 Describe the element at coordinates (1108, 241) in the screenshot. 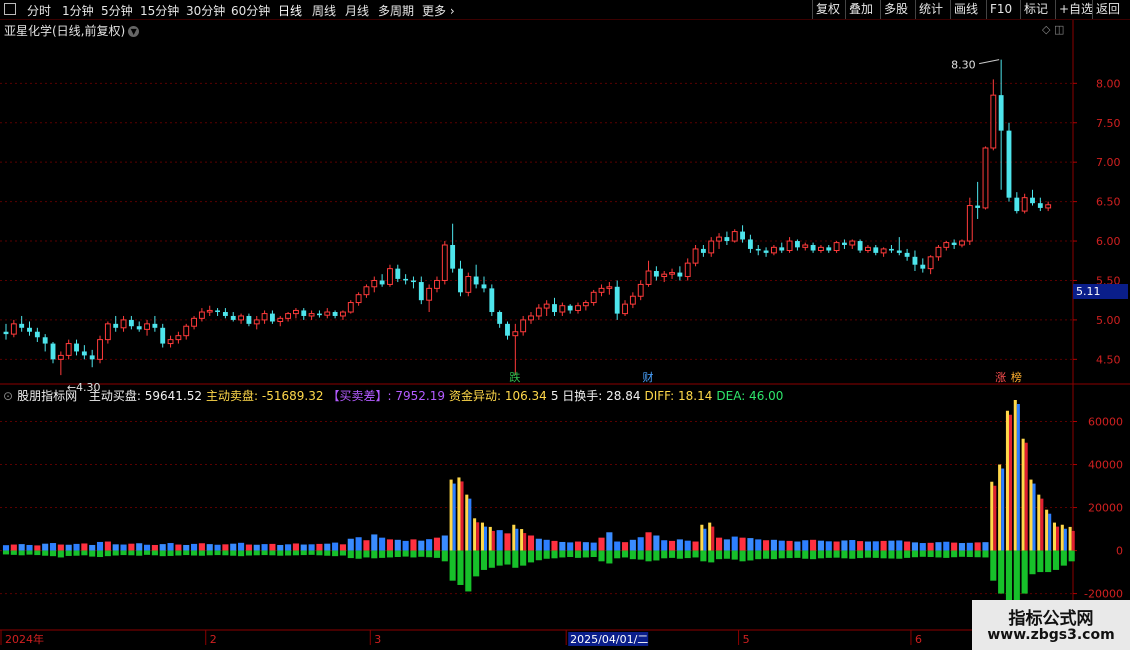

I see `price-tick-label: 6.00` at that location.